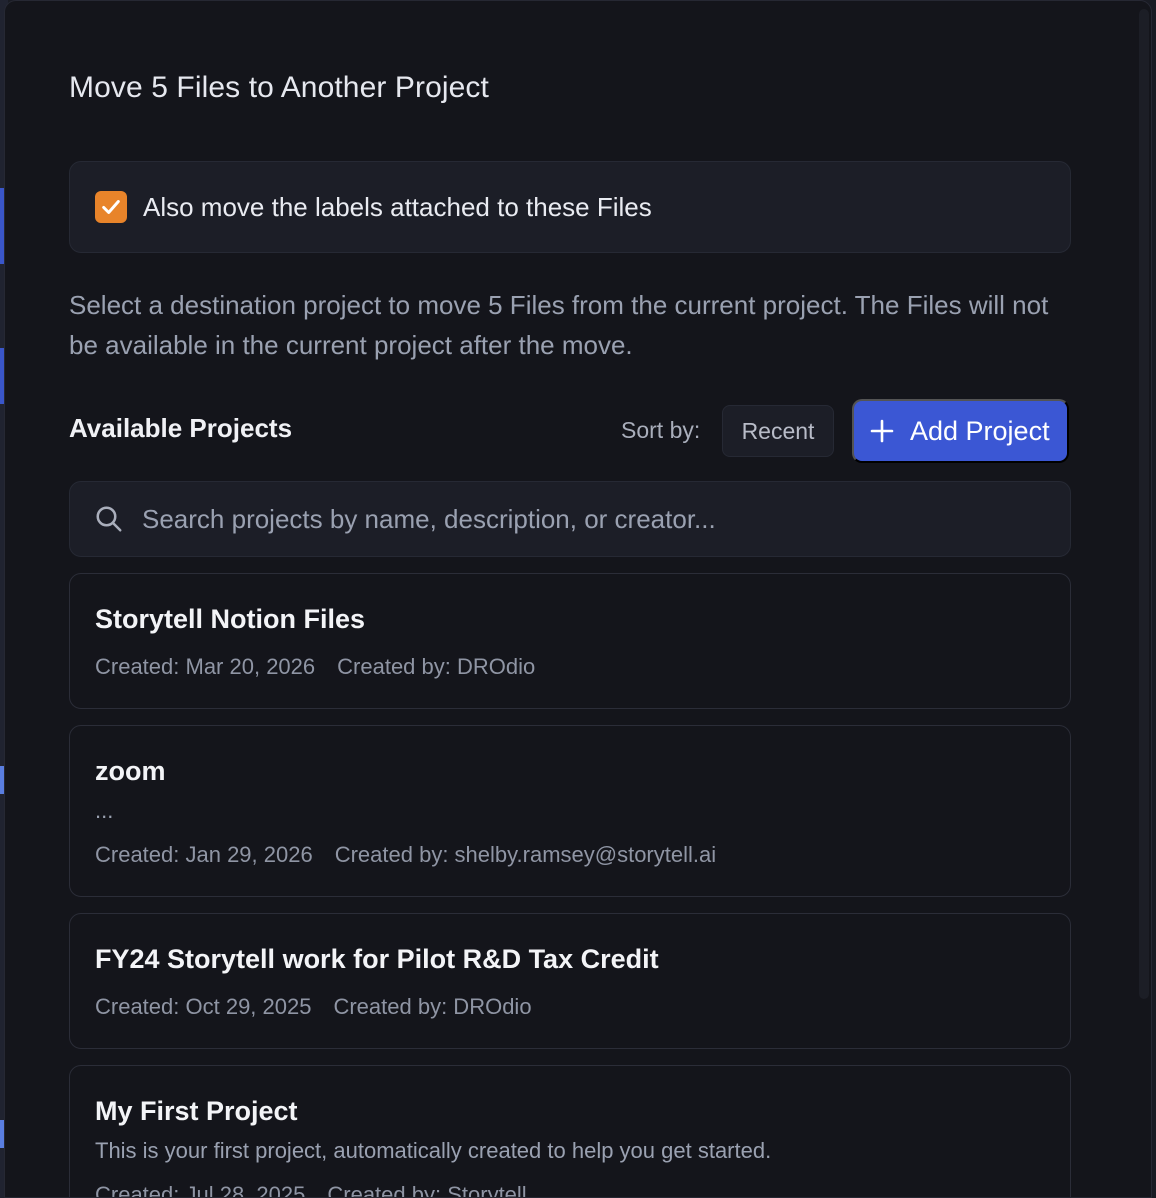 The width and height of the screenshot is (1156, 1198). I want to click on dialog-scrollbar, so click(1144, 504).